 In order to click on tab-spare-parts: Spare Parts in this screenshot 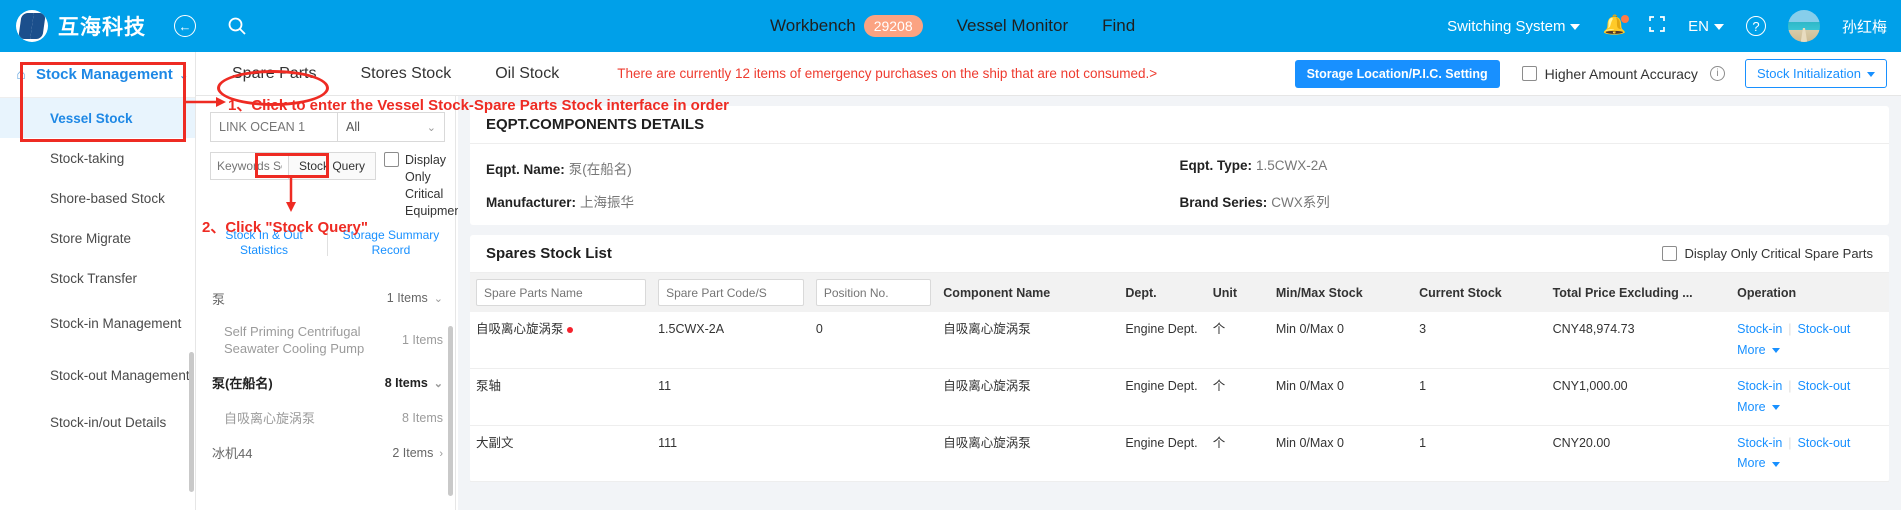, I will do `click(274, 74)`.